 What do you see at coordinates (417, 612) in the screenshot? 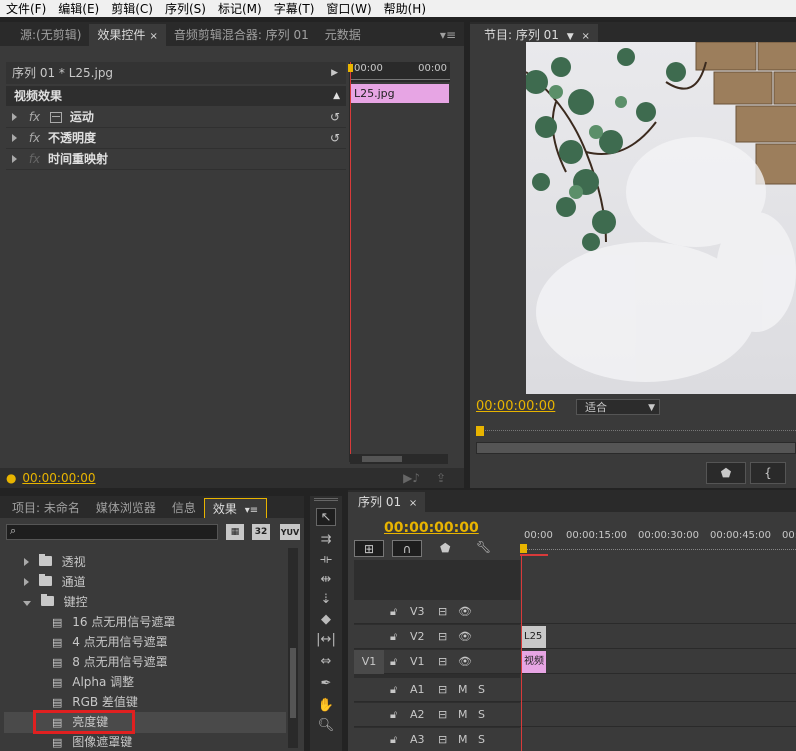
I see `track-label: V3` at bounding box center [417, 612].